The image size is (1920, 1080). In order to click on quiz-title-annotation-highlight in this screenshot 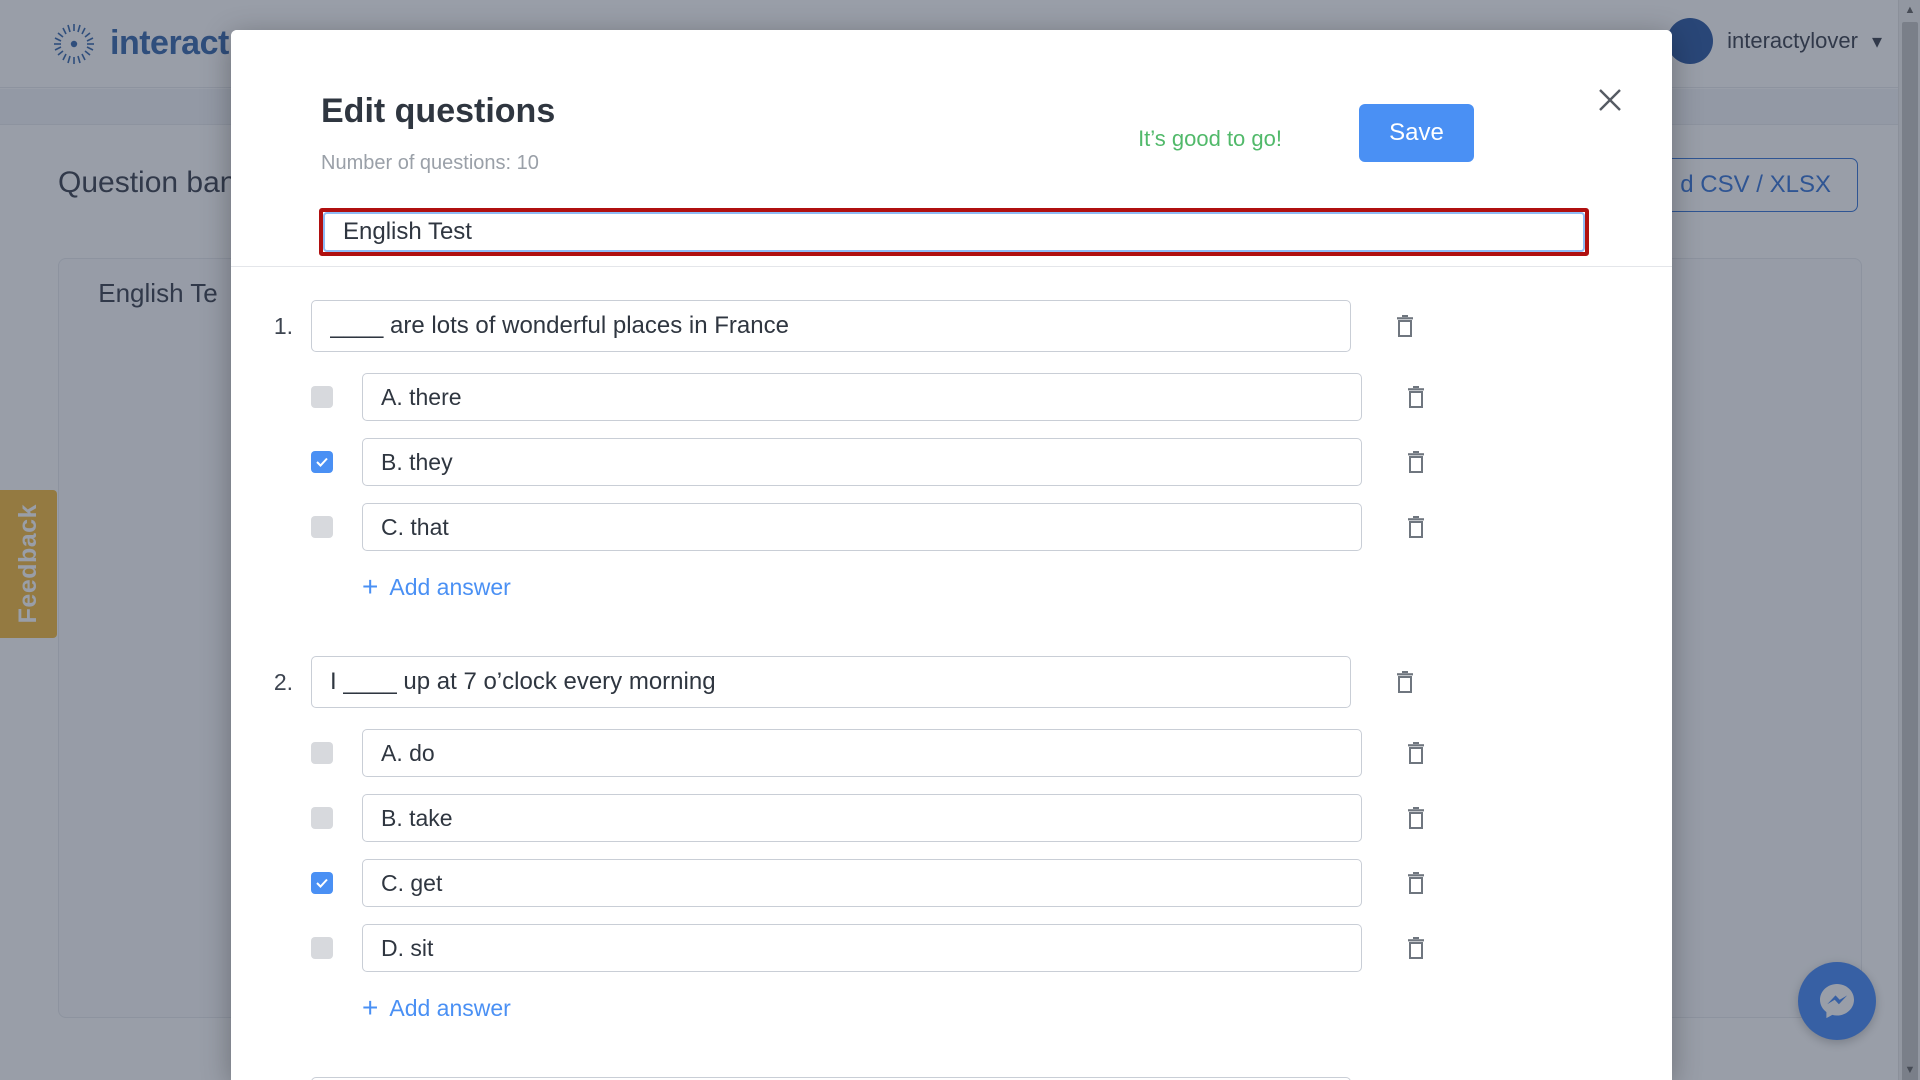, I will do `click(954, 232)`.